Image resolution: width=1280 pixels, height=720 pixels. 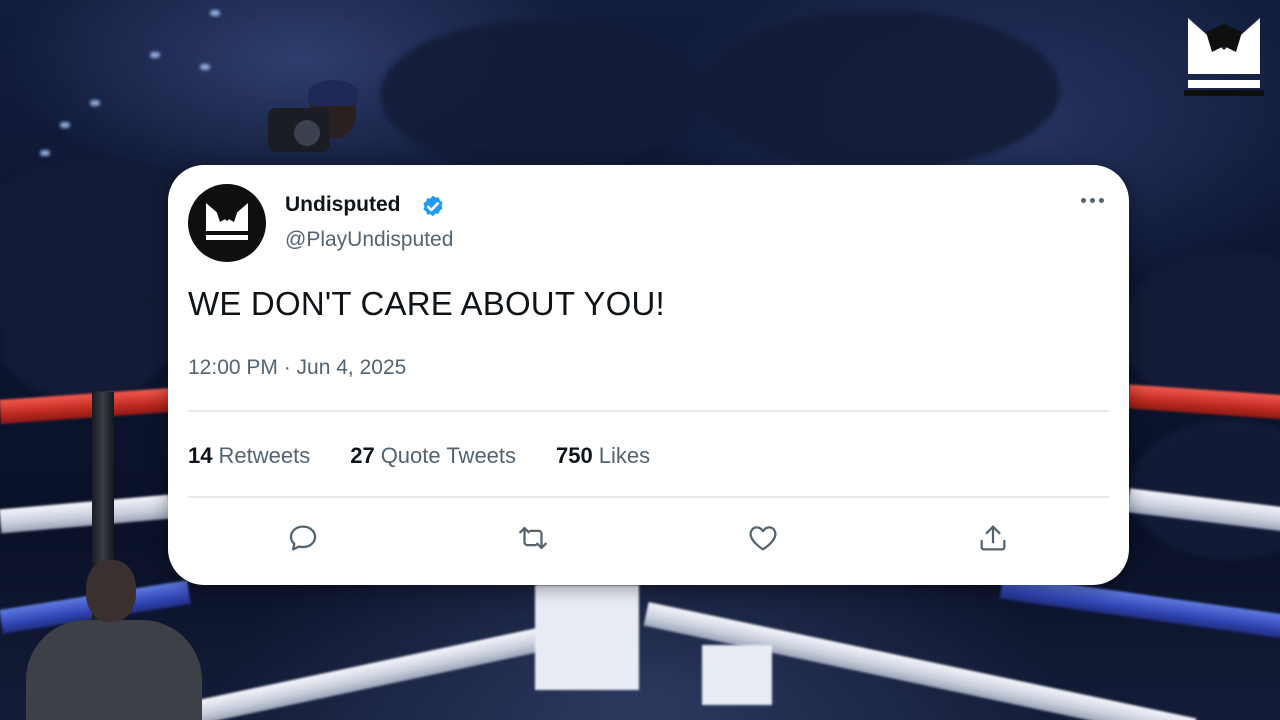 What do you see at coordinates (993, 538) in the screenshot?
I see `share-icon` at bounding box center [993, 538].